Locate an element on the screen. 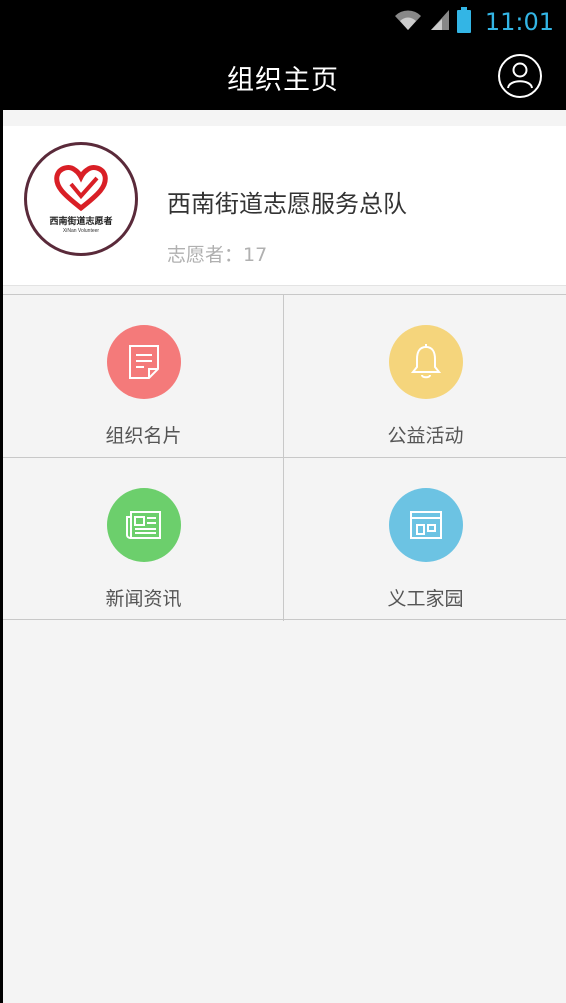 The width and height of the screenshot is (566, 1003). home-icon is located at coordinates (425, 525).